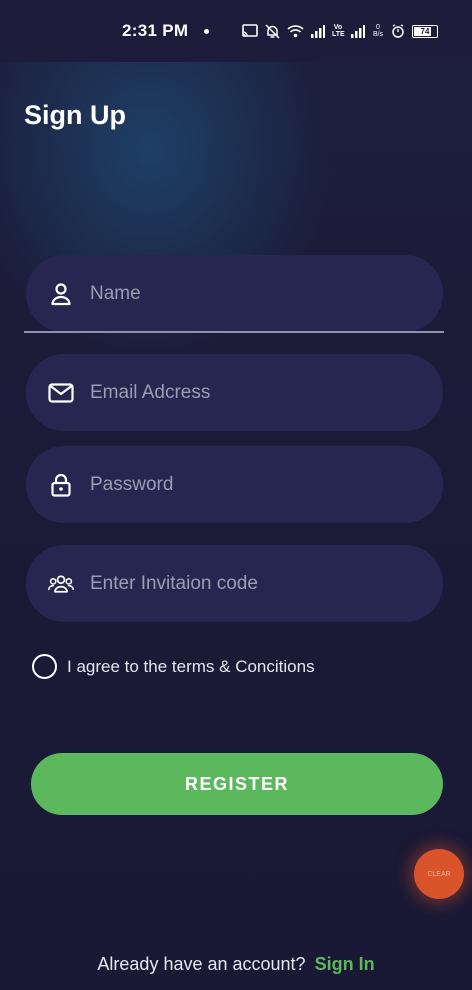 This screenshot has width=472, height=990. I want to click on battery-icon: 74, so click(425, 31).